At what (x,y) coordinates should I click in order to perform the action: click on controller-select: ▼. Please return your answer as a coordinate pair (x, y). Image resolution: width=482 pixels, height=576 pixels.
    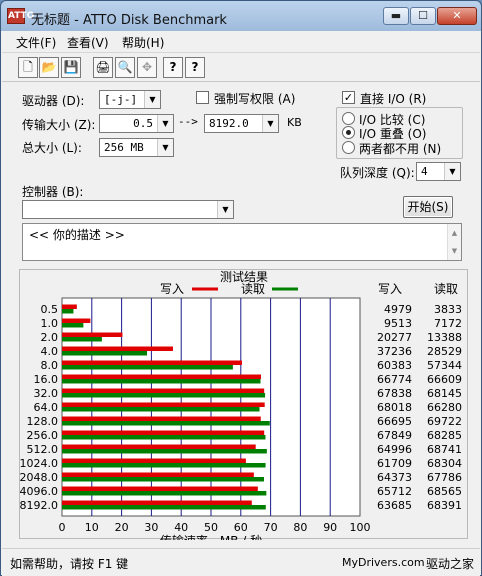
    Looking at the image, I should click on (128, 209).